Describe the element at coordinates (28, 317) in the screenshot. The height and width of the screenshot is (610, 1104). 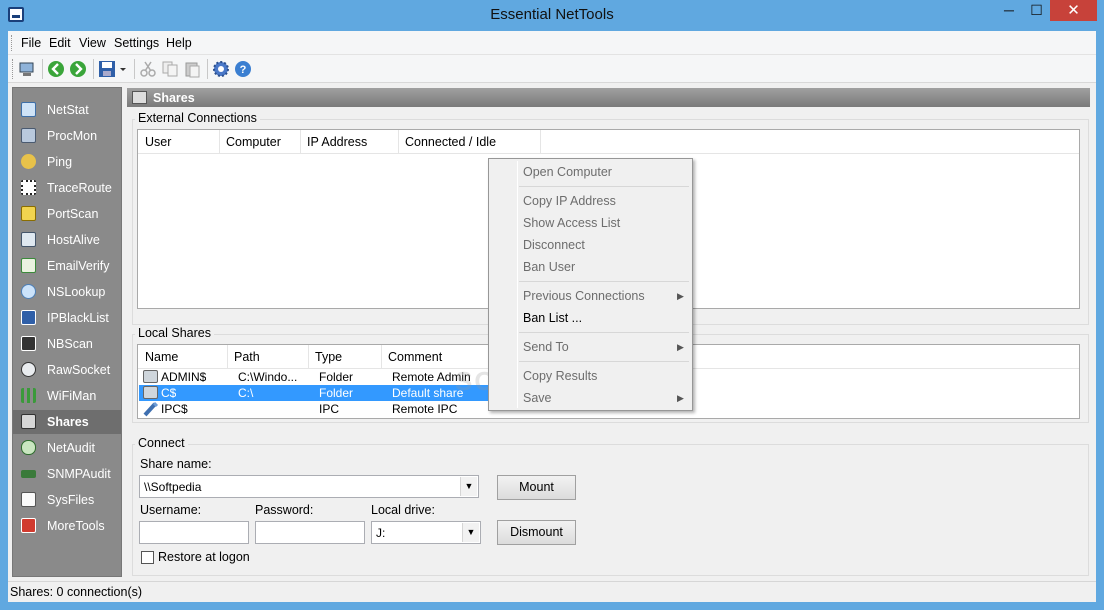
I see `ipblacklist-icon` at that location.